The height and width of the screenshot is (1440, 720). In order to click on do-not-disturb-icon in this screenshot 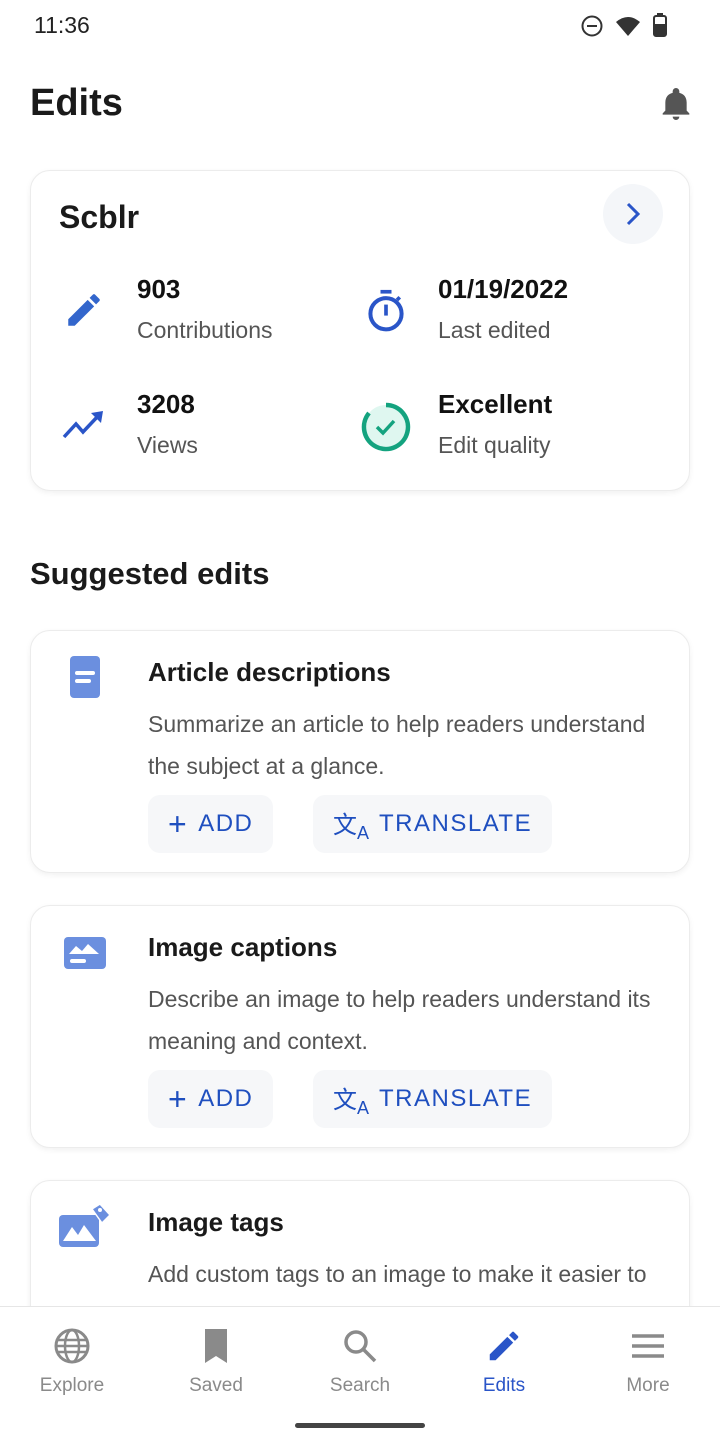, I will do `click(592, 26)`.